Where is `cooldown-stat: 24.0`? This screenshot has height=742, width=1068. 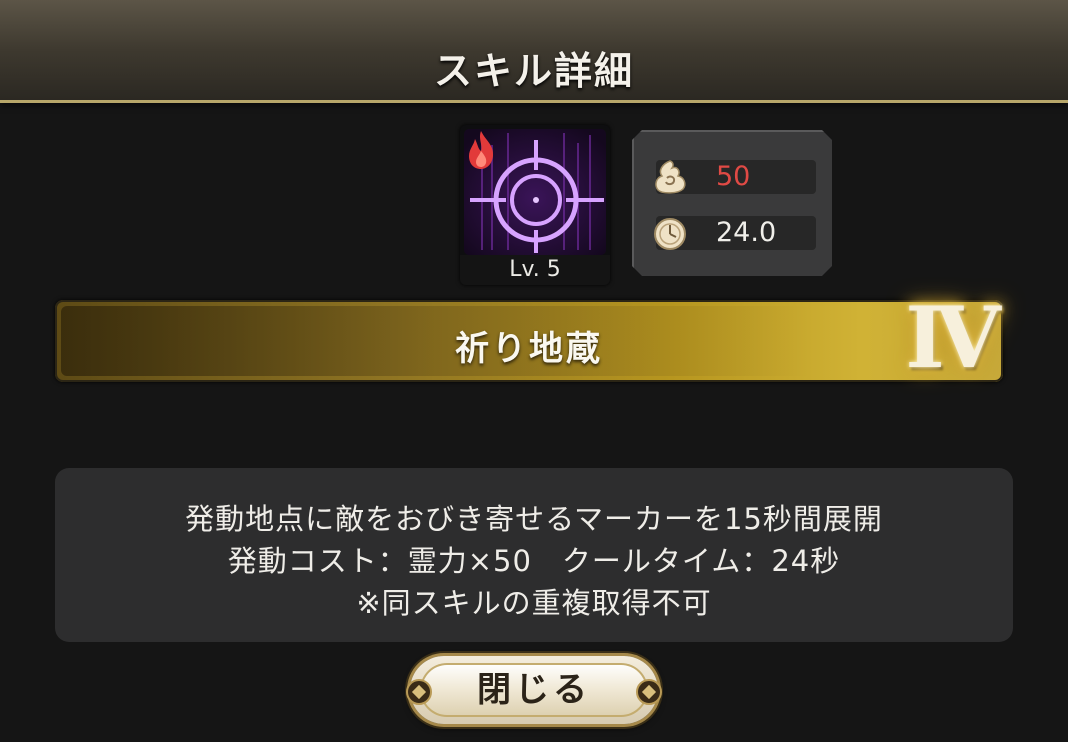
cooldown-stat: 24.0 is located at coordinates (735, 233).